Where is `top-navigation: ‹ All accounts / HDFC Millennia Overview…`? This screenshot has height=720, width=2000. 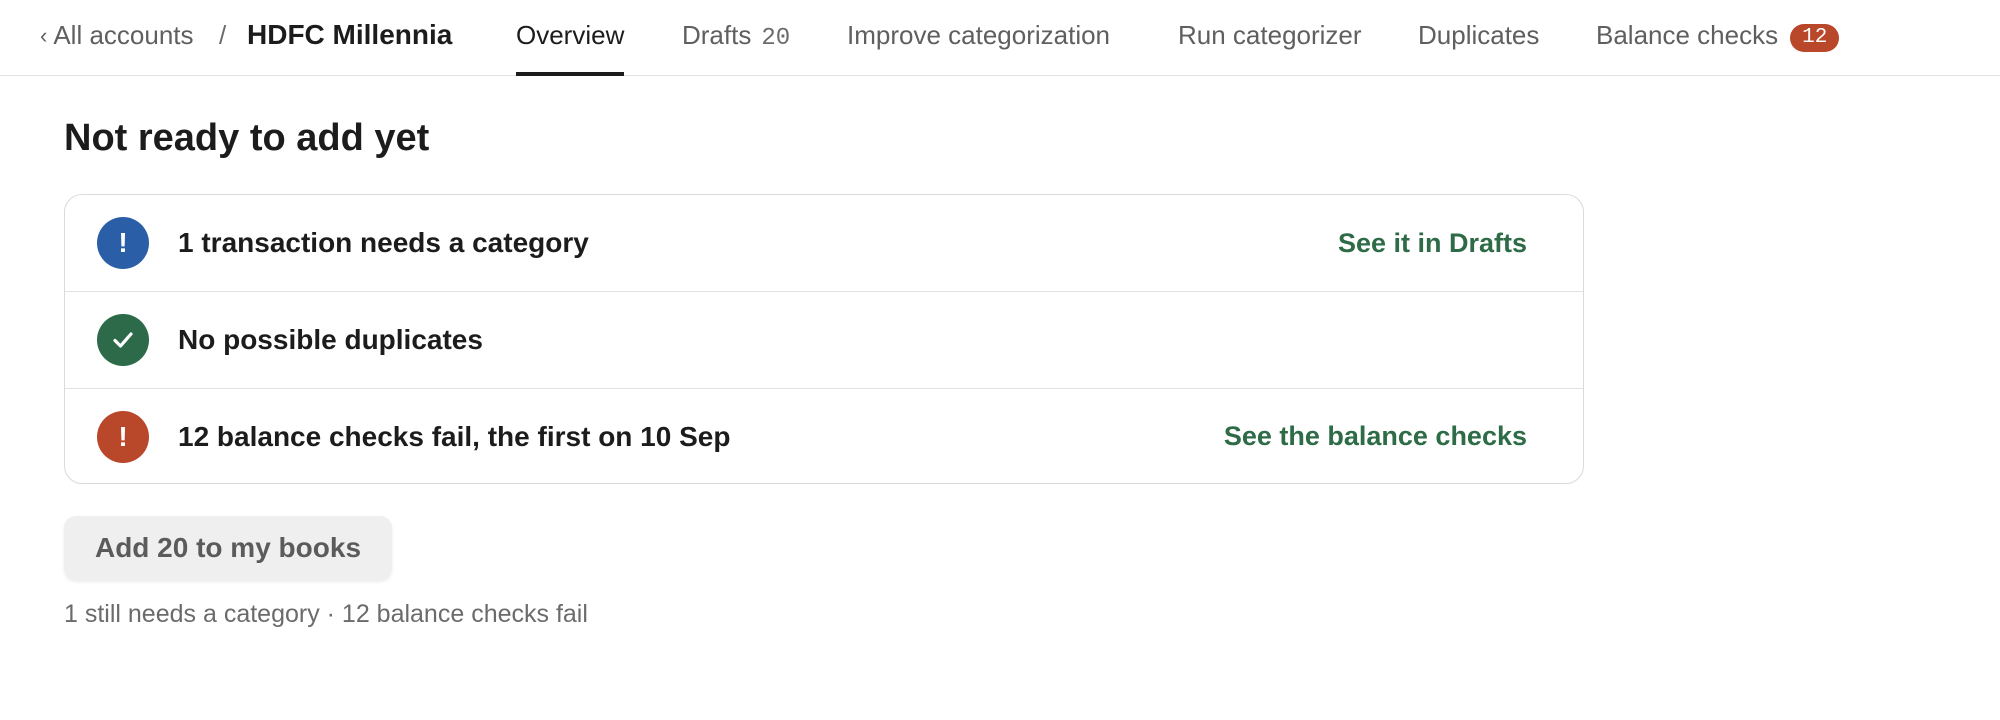
top-navigation: ‹ All accounts / HDFC Millennia Overview… is located at coordinates (1000, 38).